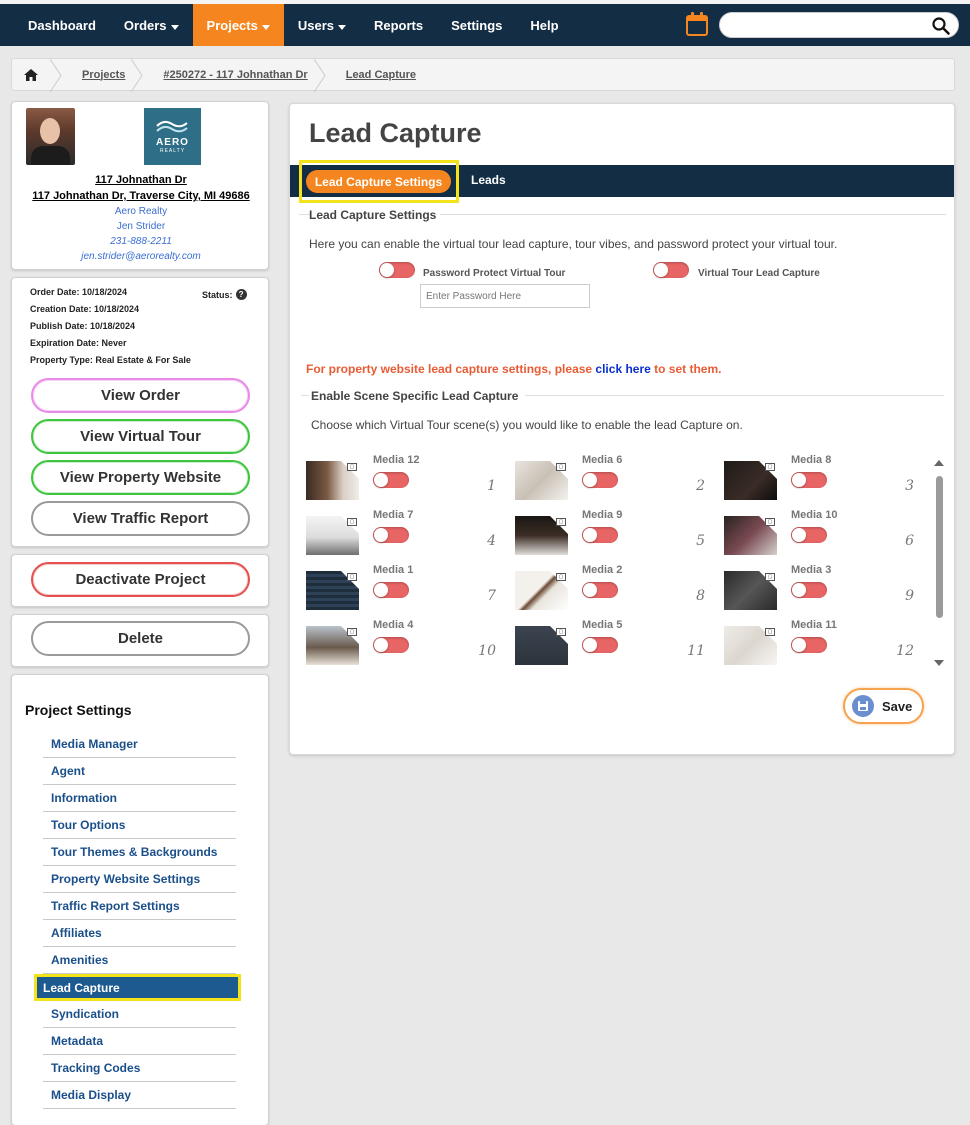  Describe the element at coordinates (697, 24) in the screenshot. I see `calendar-icon` at that location.